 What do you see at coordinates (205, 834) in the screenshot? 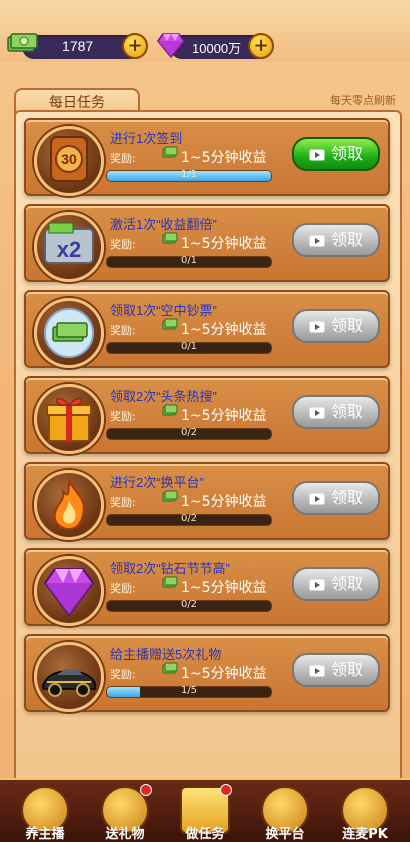
I see `nav-label: 做任务` at bounding box center [205, 834].